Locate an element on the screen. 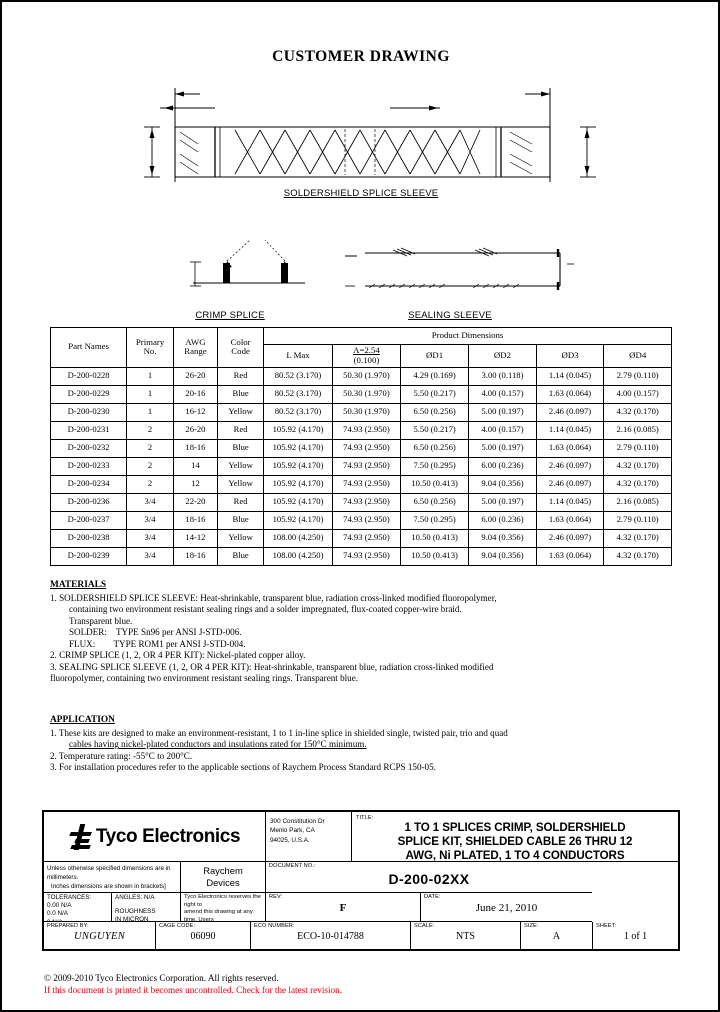 Image resolution: width=720 pixels, height=1012 pixels. date-value: June 21, 2010 is located at coordinates (506, 908).